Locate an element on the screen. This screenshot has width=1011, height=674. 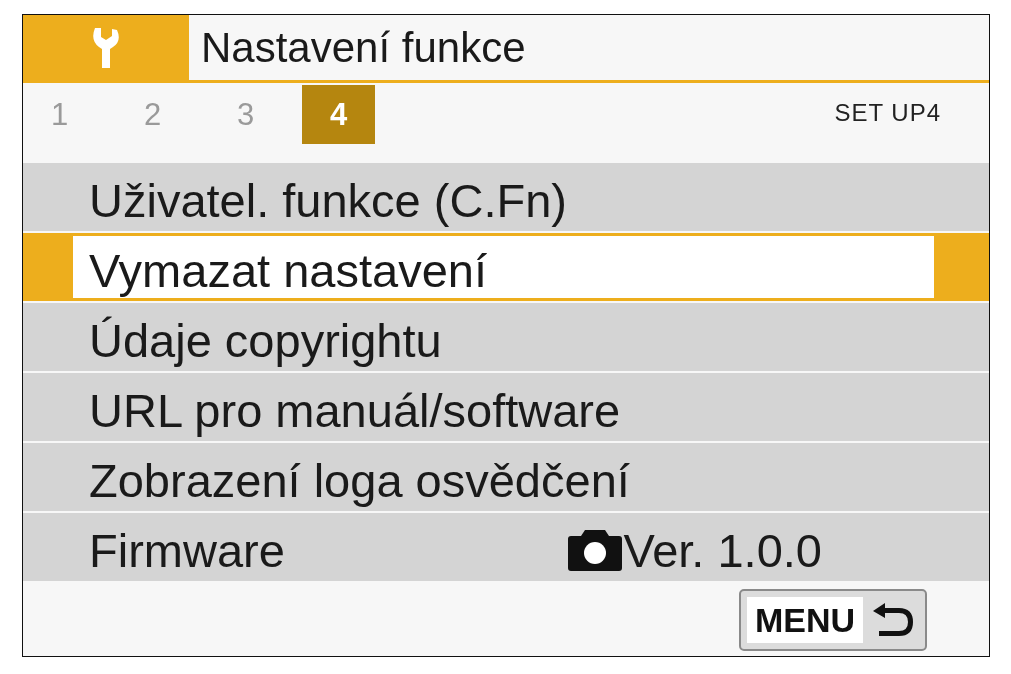
menu-item: Údaje copyrightu is located at coordinates (506, 337).